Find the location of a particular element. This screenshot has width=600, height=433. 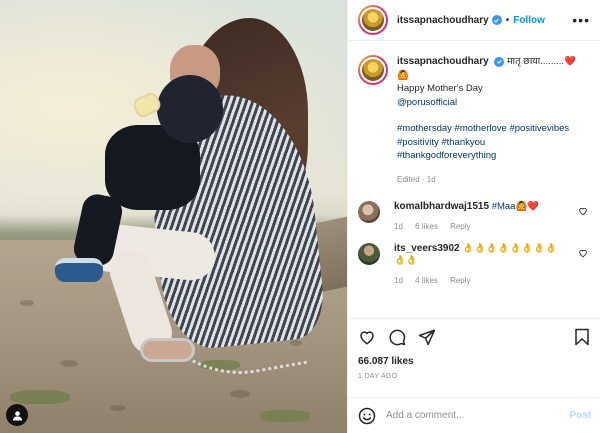

caption-username: itssapnachoudhary is located at coordinates (443, 61).